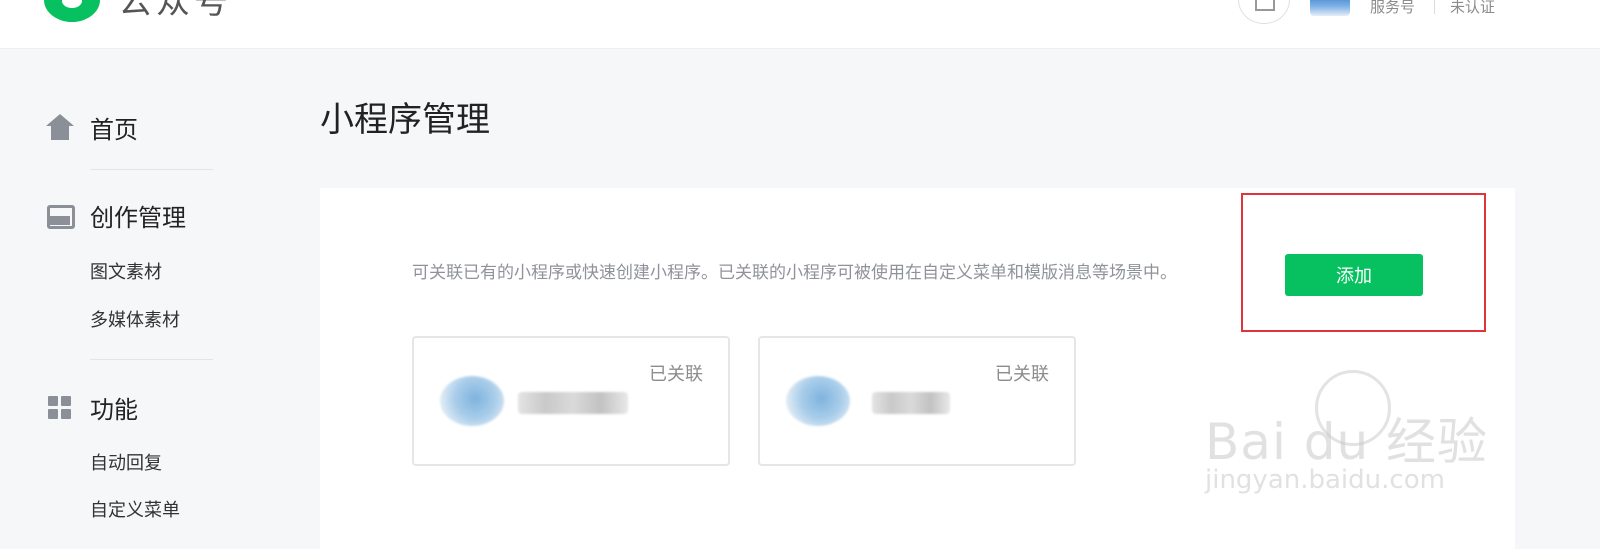  I want to click on sidebar-item-label: 功能, so click(114, 410).